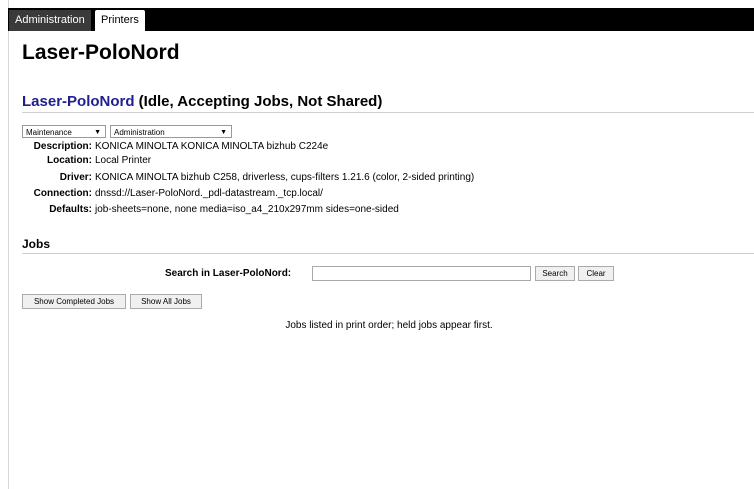 The image size is (754, 489). Describe the element at coordinates (49, 132) in the screenshot. I see `maintenance-select-value: Maintenance` at that location.